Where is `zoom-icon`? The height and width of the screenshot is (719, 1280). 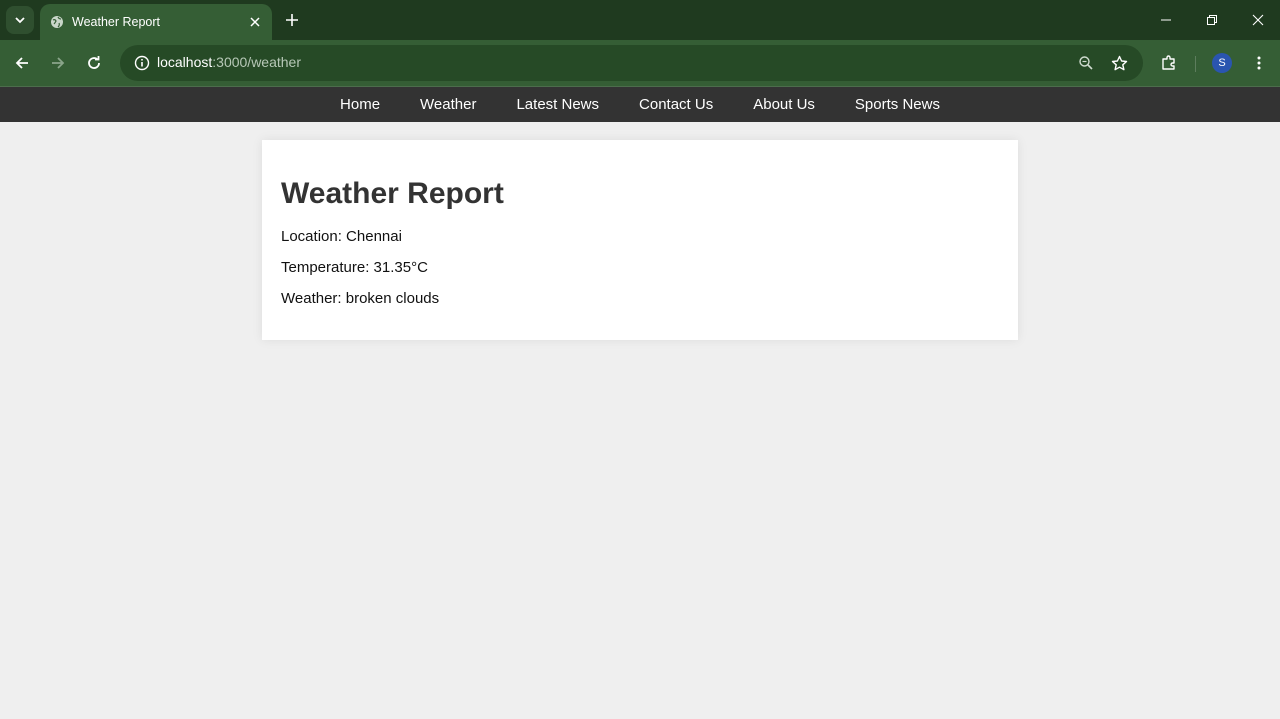 zoom-icon is located at coordinates (1086, 63).